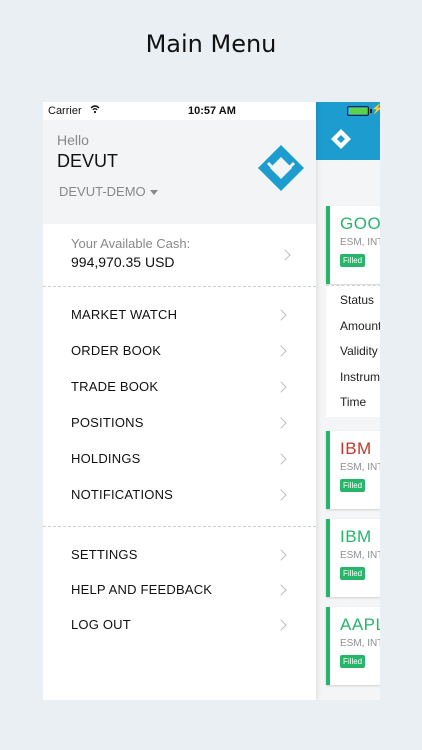 This screenshot has height=750, width=422. What do you see at coordinates (281, 168) in the screenshot?
I see `brand-logo-icon` at bounding box center [281, 168].